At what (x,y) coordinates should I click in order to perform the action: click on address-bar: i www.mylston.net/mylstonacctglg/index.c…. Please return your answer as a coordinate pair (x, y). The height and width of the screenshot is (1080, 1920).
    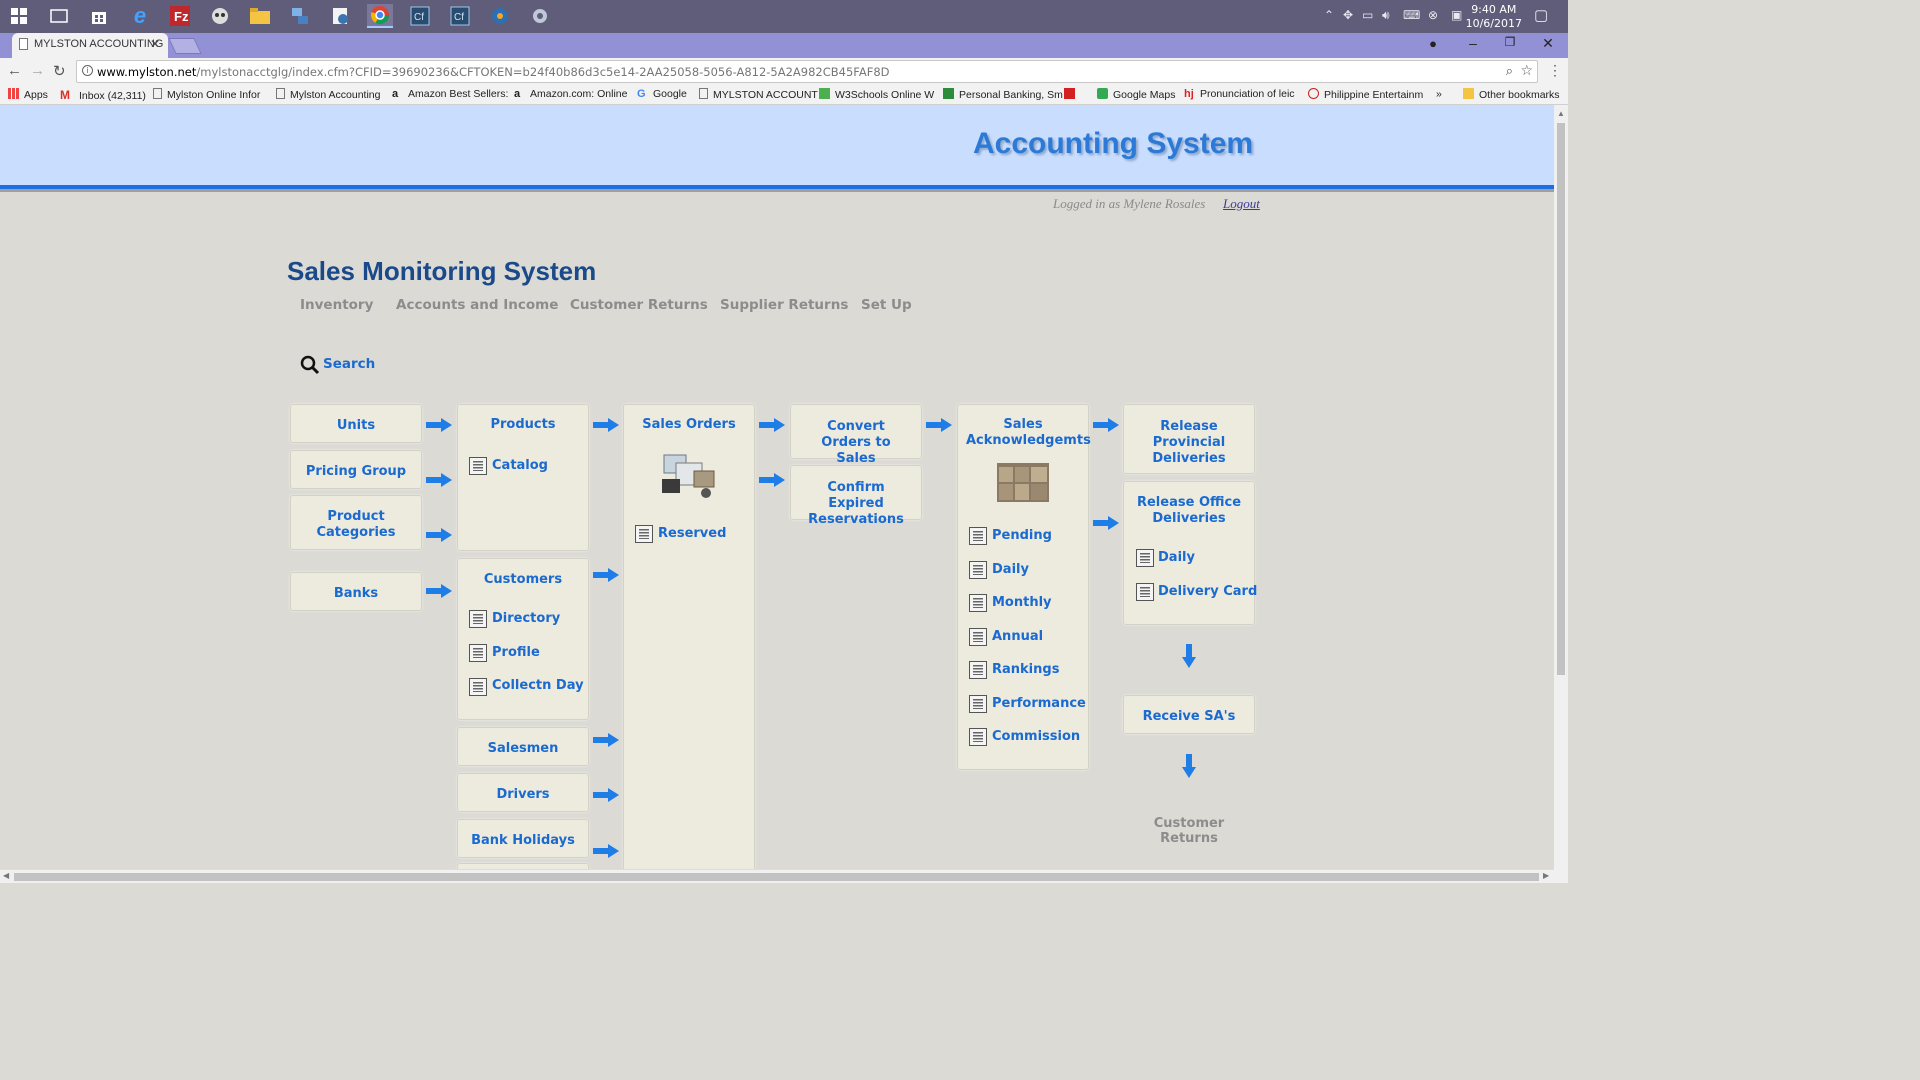
    Looking at the image, I should click on (807, 71).